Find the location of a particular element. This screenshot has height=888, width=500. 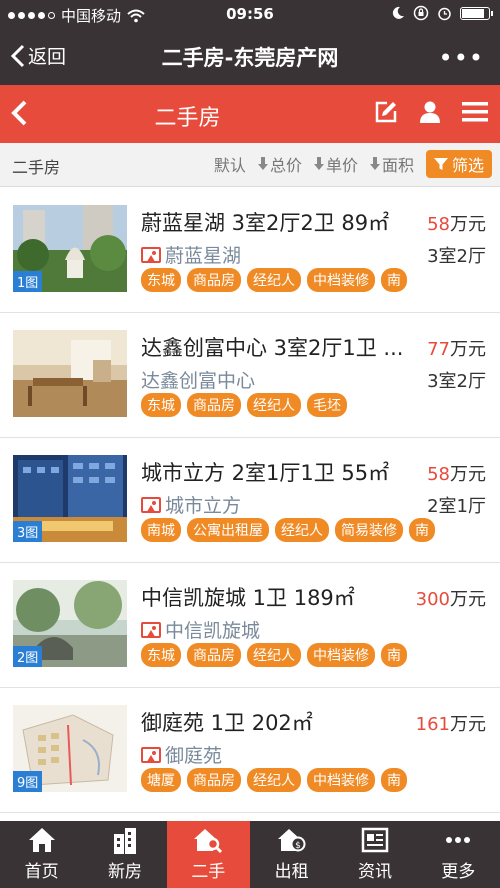

status-bar: 中国移动 09:56 is located at coordinates (250, 14).